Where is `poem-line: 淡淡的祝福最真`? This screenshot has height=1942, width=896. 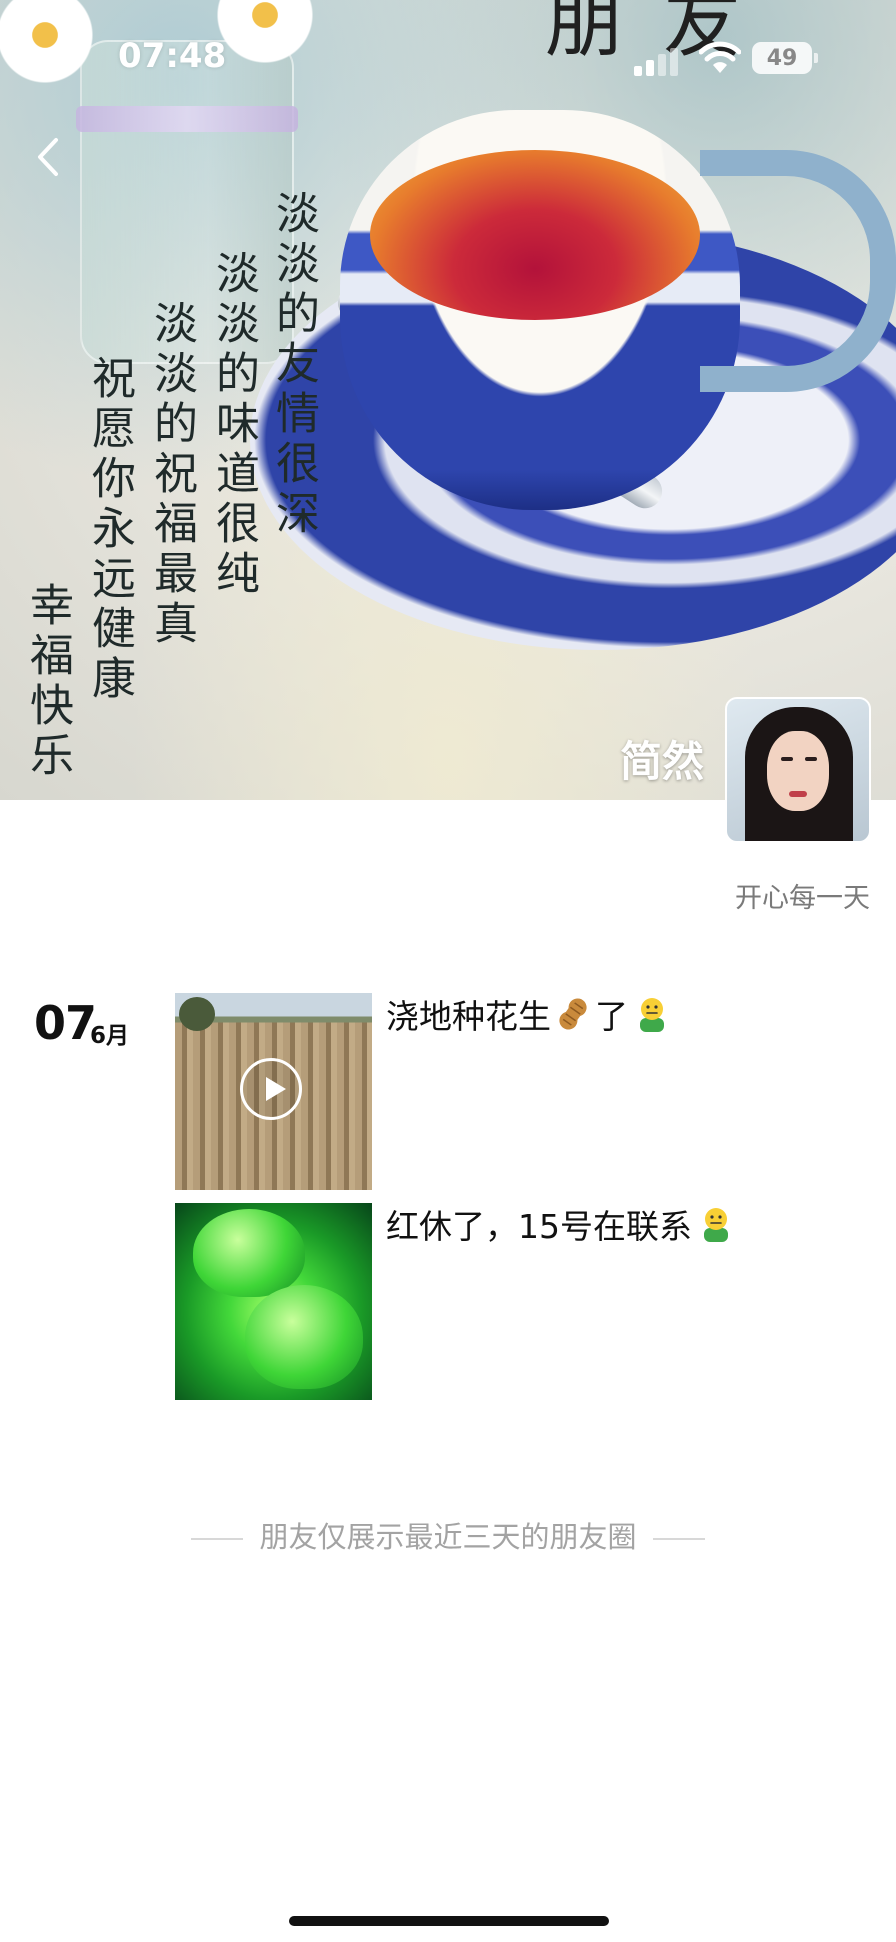 poem-line: 淡淡的祝福最真 is located at coordinates (171, 475).